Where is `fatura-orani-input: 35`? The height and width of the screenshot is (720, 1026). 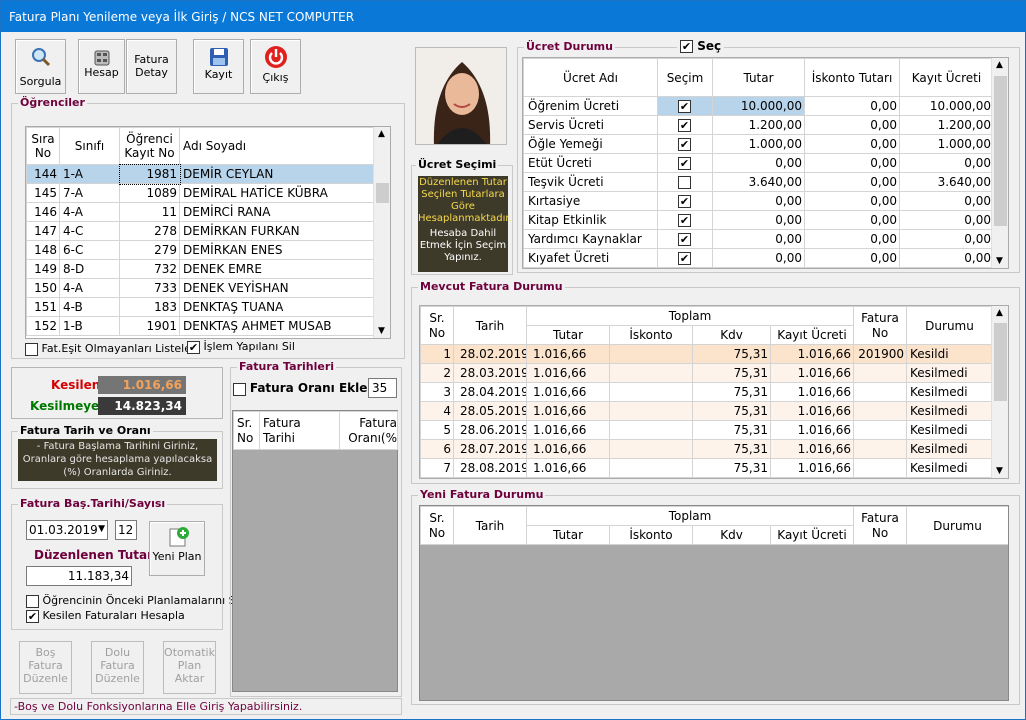
fatura-orani-input: 35 is located at coordinates (382, 388).